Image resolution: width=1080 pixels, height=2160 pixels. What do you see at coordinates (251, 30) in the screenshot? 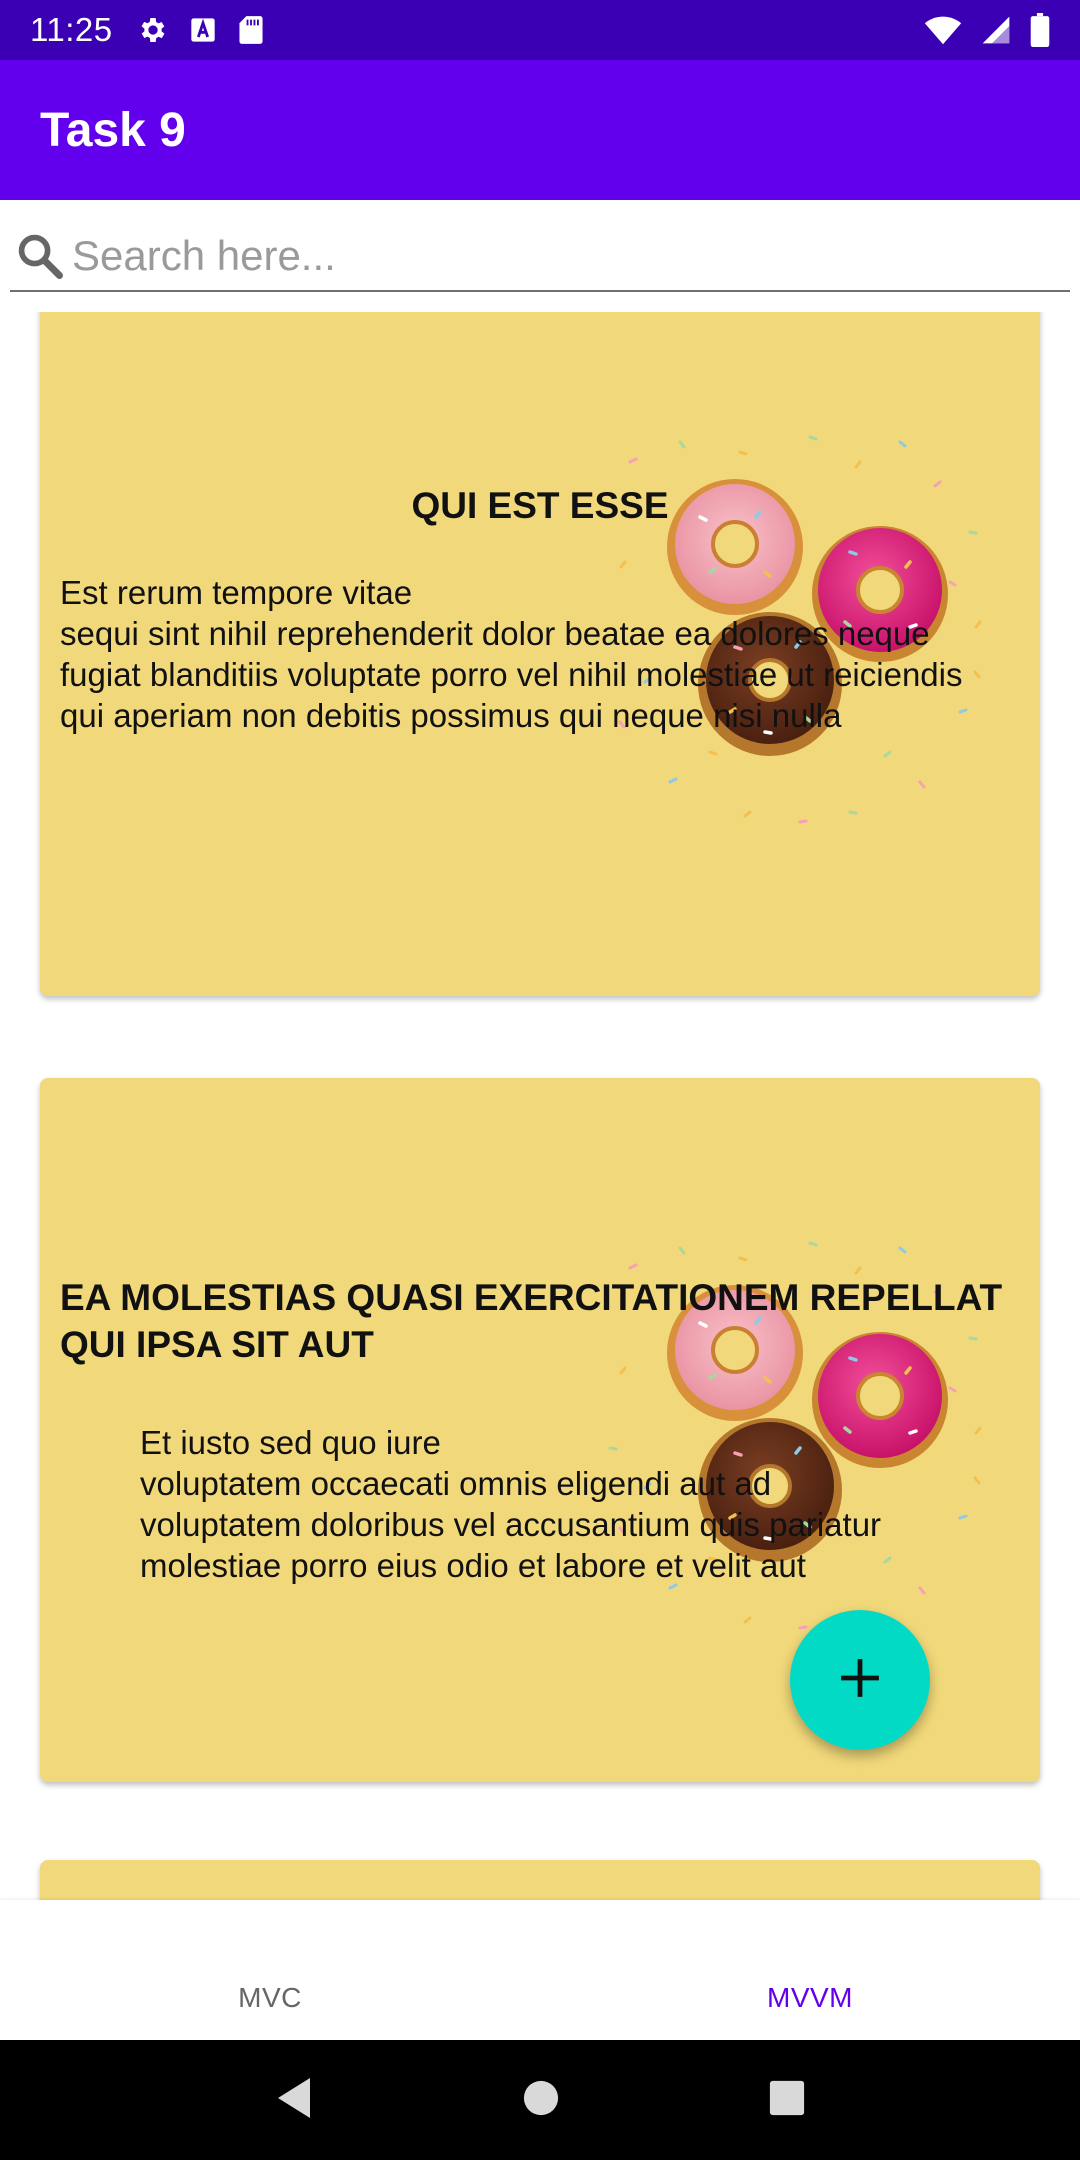
I see `sd-card-icon` at bounding box center [251, 30].